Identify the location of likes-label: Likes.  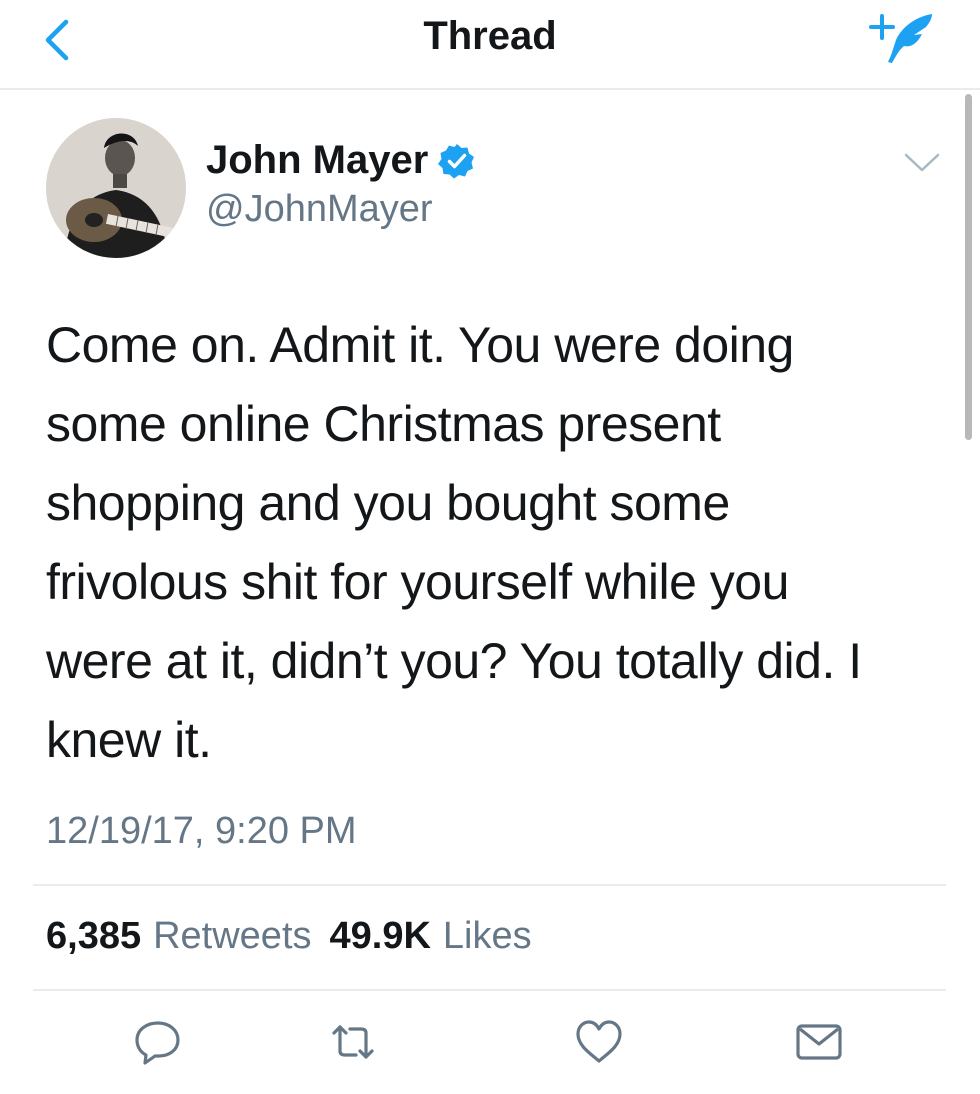
(487, 936).